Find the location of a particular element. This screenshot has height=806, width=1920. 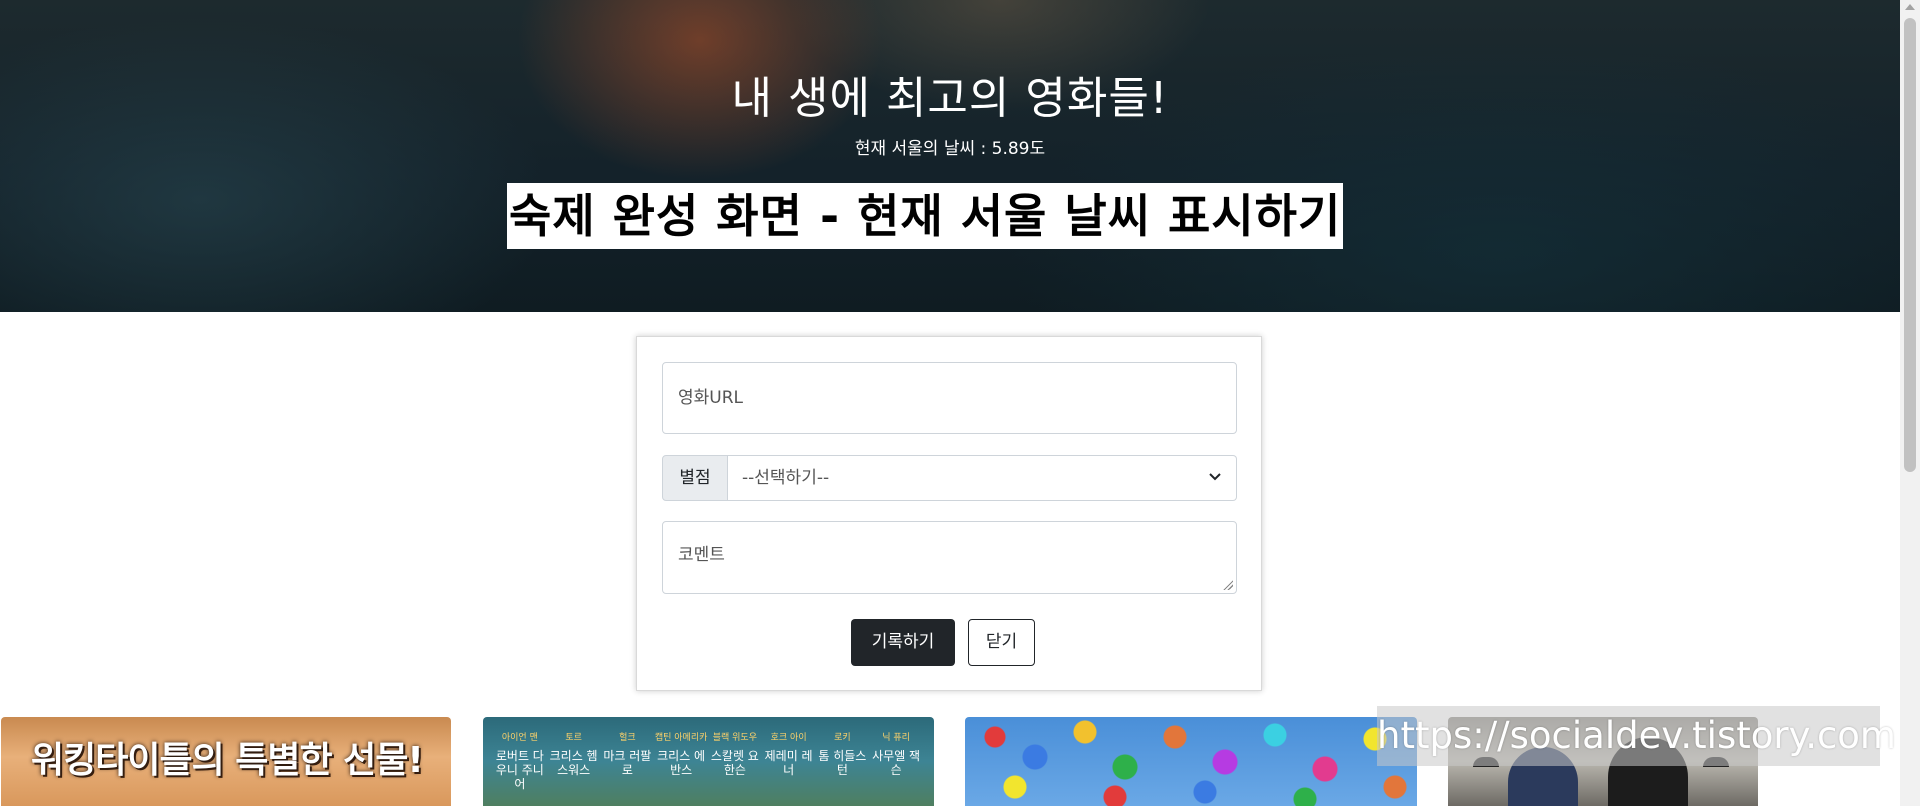

cast-name: 제레미 레너 is located at coordinates (788, 763).